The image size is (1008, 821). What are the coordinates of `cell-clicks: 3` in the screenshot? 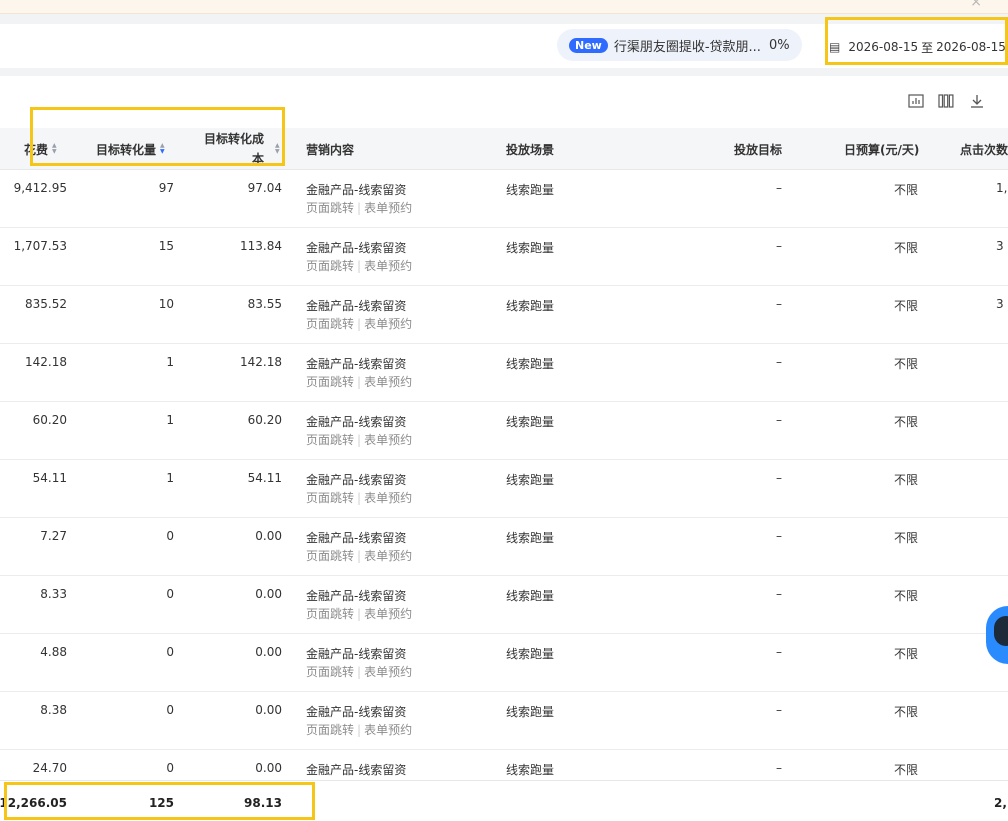 It's located at (1000, 304).